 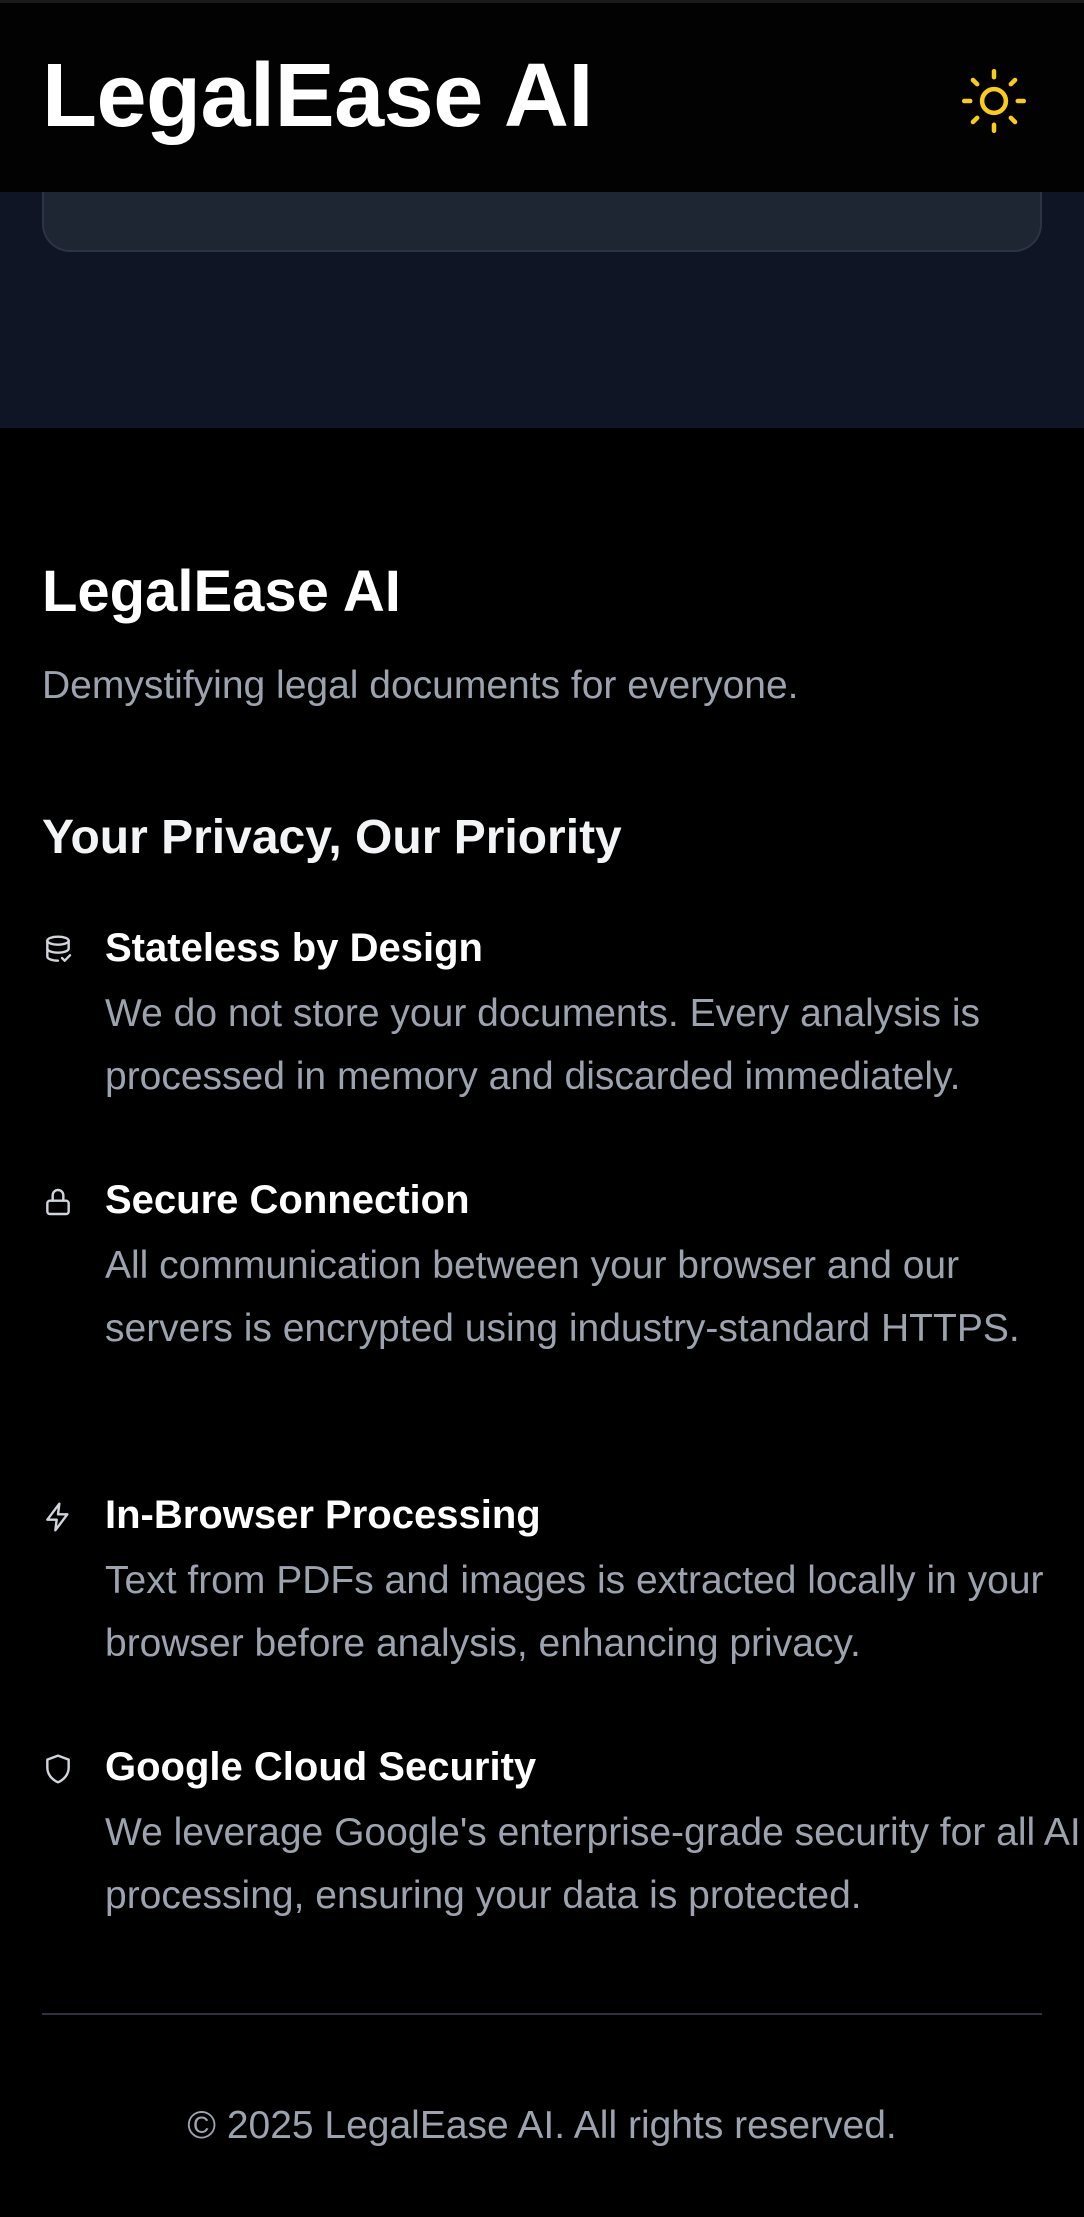 What do you see at coordinates (57, 1517) in the screenshot?
I see `lightning-icon` at bounding box center [57, 1517].